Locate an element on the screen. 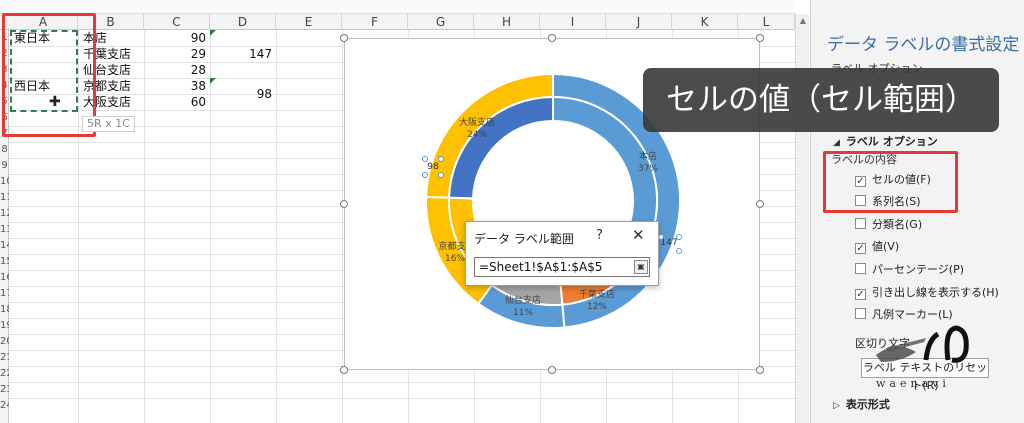 Image resolution: width=1024 pixels, height=423 pixels. cell-cursor-icon: ✚ is located at coordinates (55, 102).